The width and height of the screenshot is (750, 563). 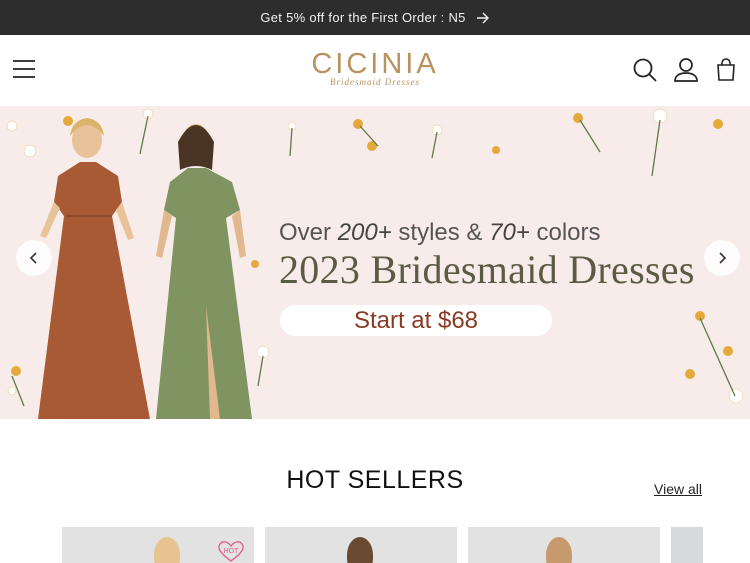 I want to click on hero-sub-mid: styles &, so click(x=440, y=232).